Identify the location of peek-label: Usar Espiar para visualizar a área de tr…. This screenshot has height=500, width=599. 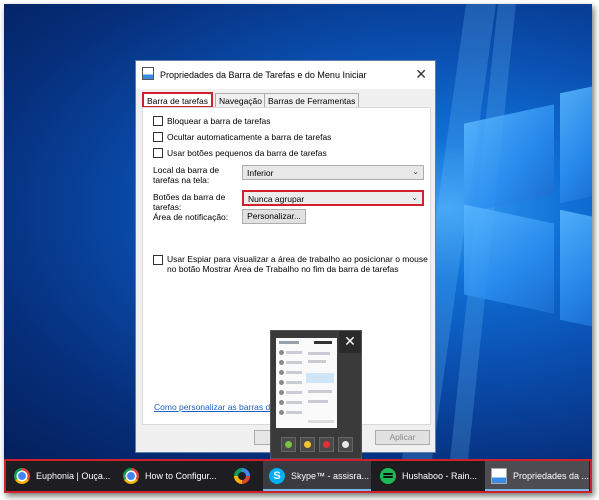
(297, 264).